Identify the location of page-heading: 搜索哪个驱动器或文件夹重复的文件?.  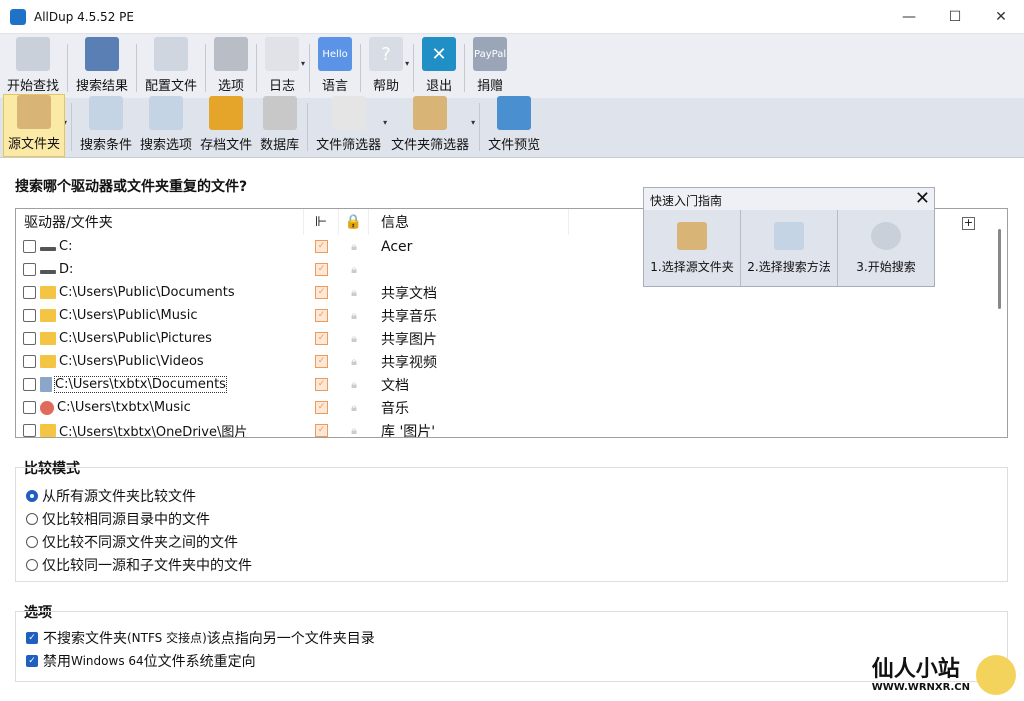
(131, 187).